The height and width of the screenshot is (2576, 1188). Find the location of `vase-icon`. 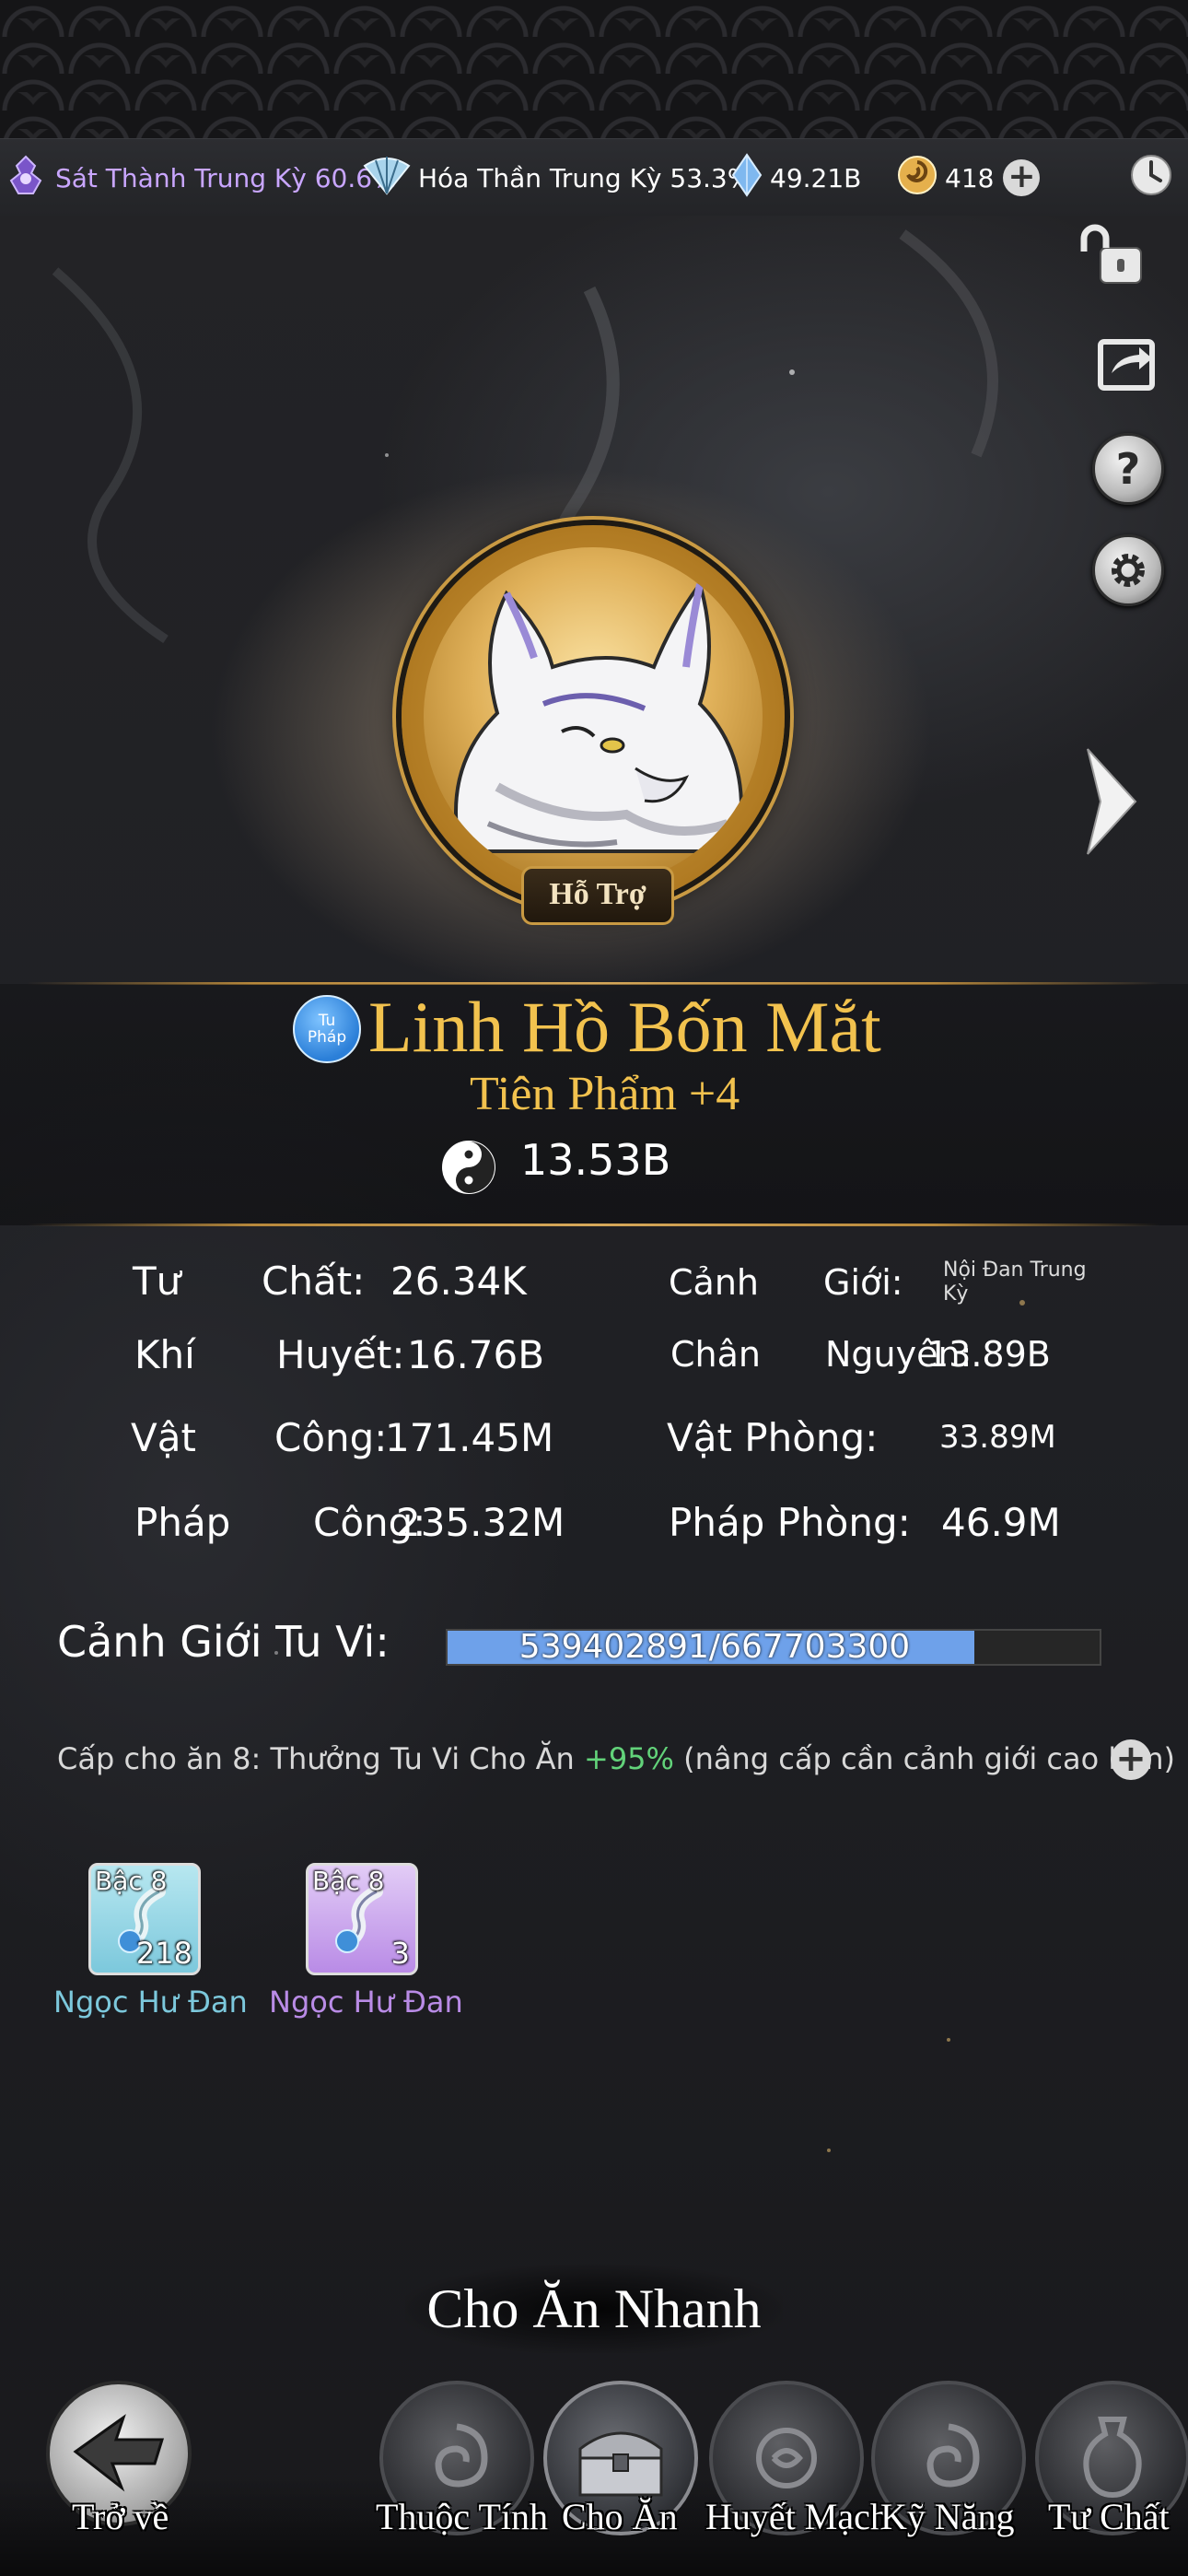

vase-icon is located at coordinates (1112, 2458).